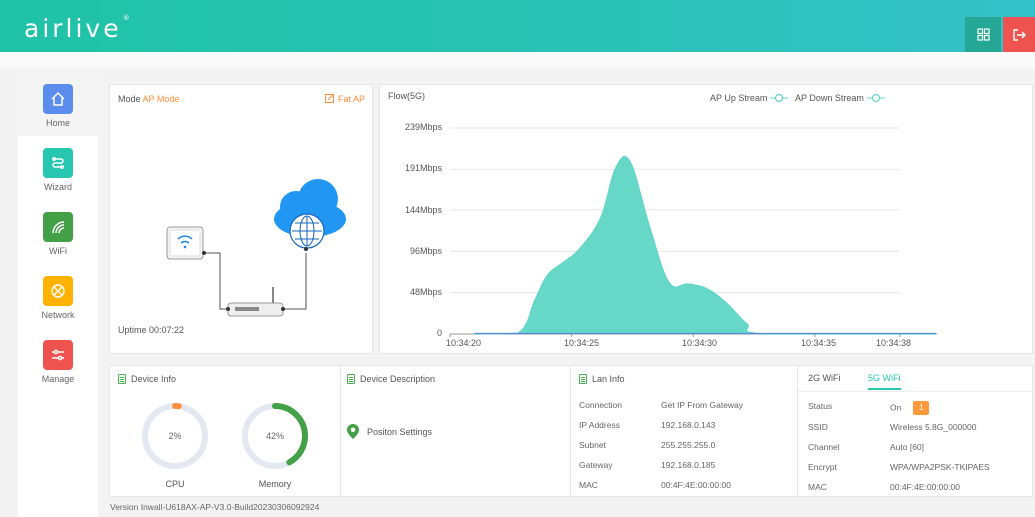 This screenshot has width=1035, height=517. What do you see at coordinates (58, 99) in the screenshot?
I see `home-icon` at bounding box center [58, 99].